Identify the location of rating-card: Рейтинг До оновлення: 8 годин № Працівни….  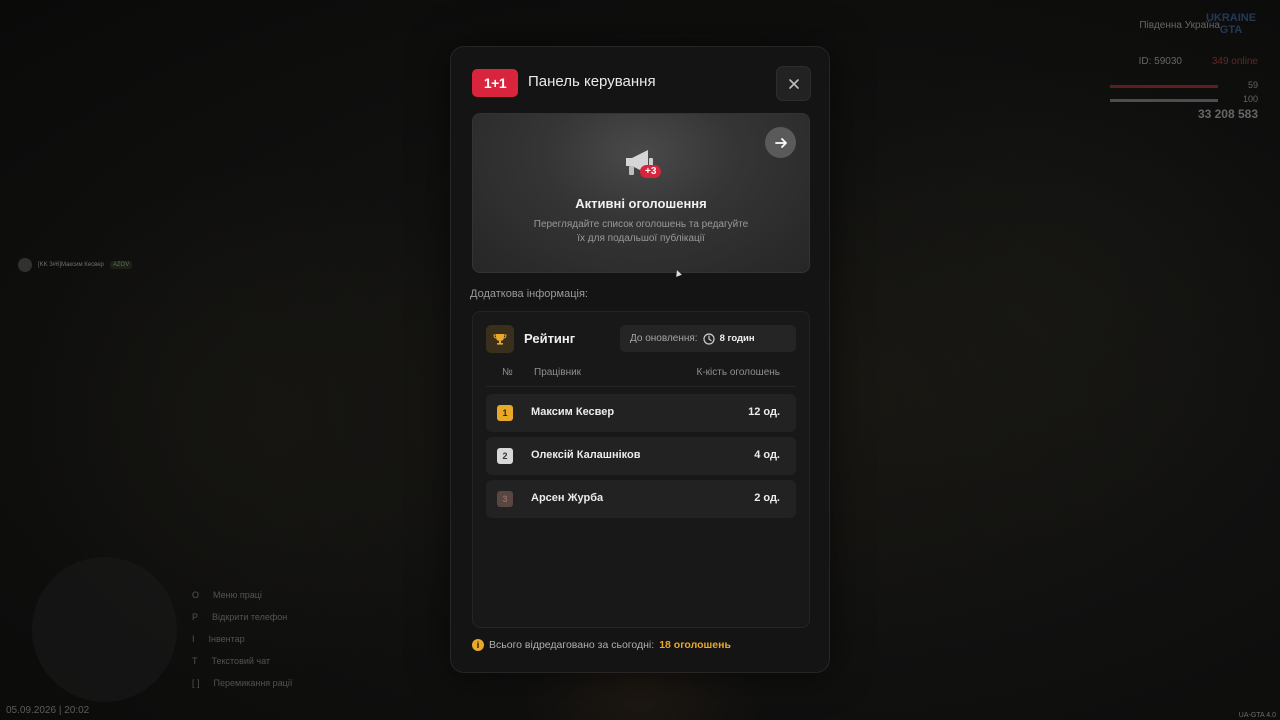
(641, 469).